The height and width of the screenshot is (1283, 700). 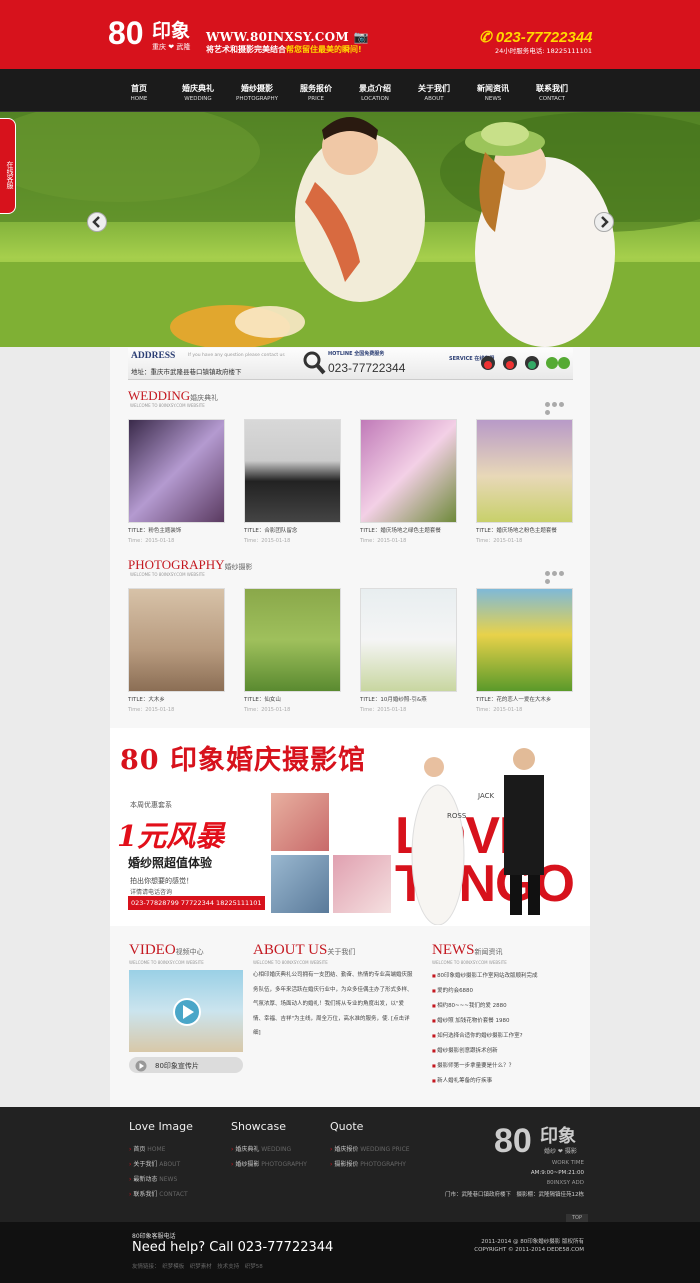 What do you see at coordinates (153, 356) in the screenshot?
I see `address-title: ADDRESS` at bounding box center [153, 356].